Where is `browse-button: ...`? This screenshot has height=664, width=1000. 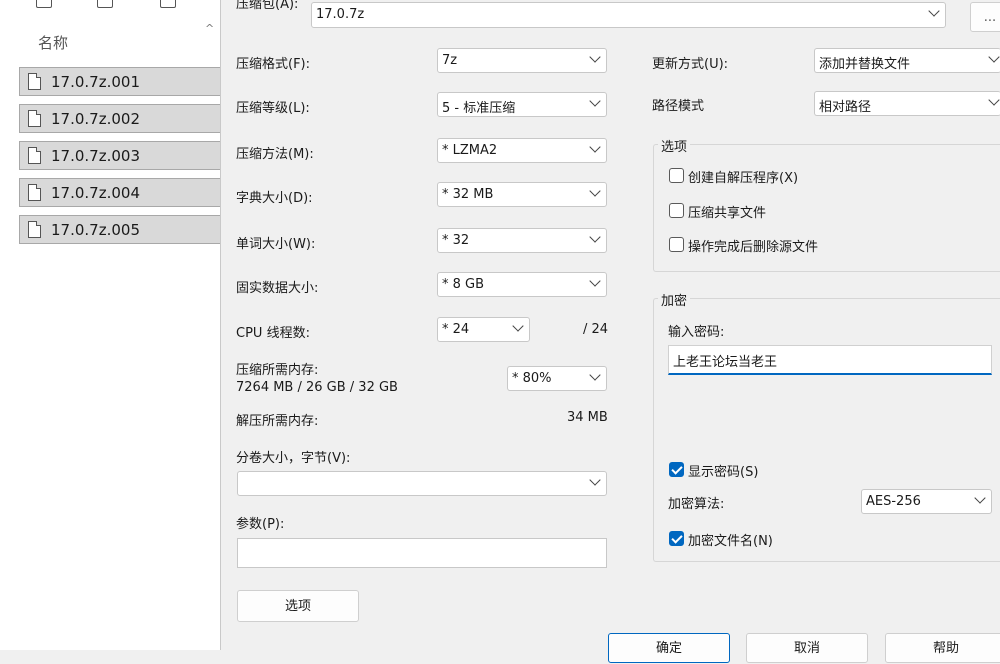 browse-button: ... is located at coordinates (985, 17).